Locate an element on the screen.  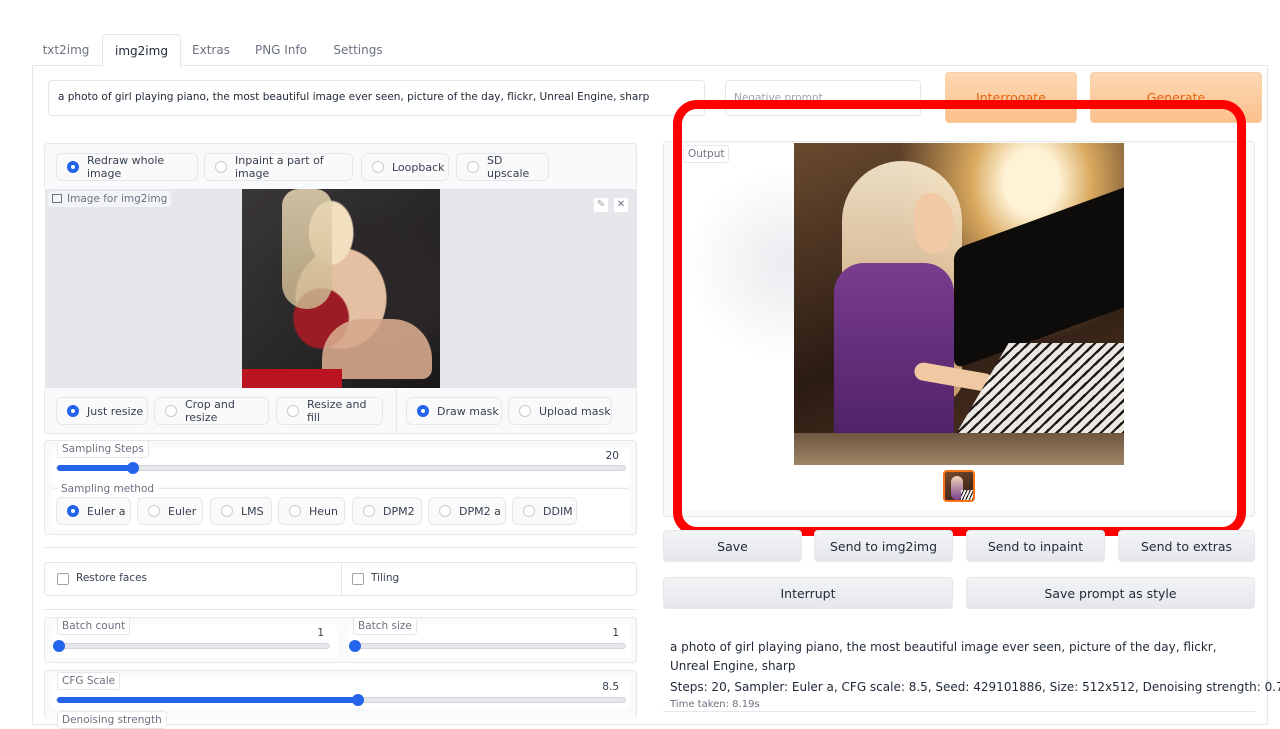
mode-redraw-whole: Redraw whole image is located at coordinates (127, 167).